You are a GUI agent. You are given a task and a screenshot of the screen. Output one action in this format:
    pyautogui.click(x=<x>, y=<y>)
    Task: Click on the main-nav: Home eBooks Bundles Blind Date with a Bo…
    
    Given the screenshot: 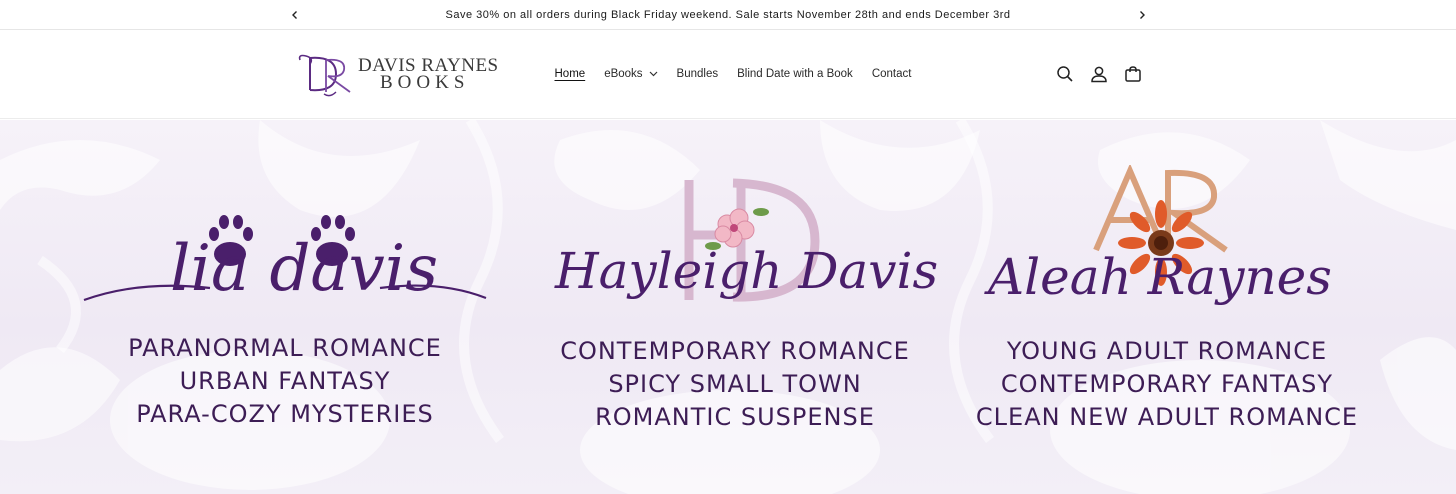 What is the action you would take?
    pyautogui.click(x=733, y=74)
    